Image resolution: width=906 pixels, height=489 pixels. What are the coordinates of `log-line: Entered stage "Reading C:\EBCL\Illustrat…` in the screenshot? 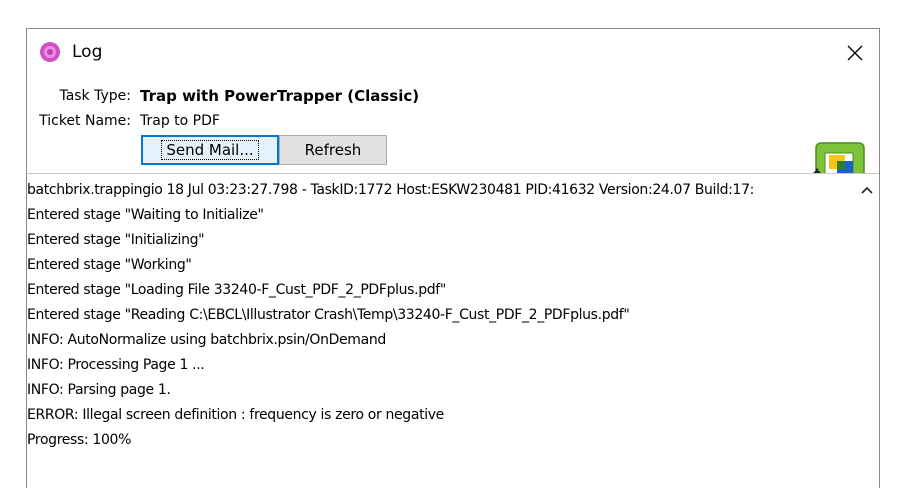 It's located at (328, 315).